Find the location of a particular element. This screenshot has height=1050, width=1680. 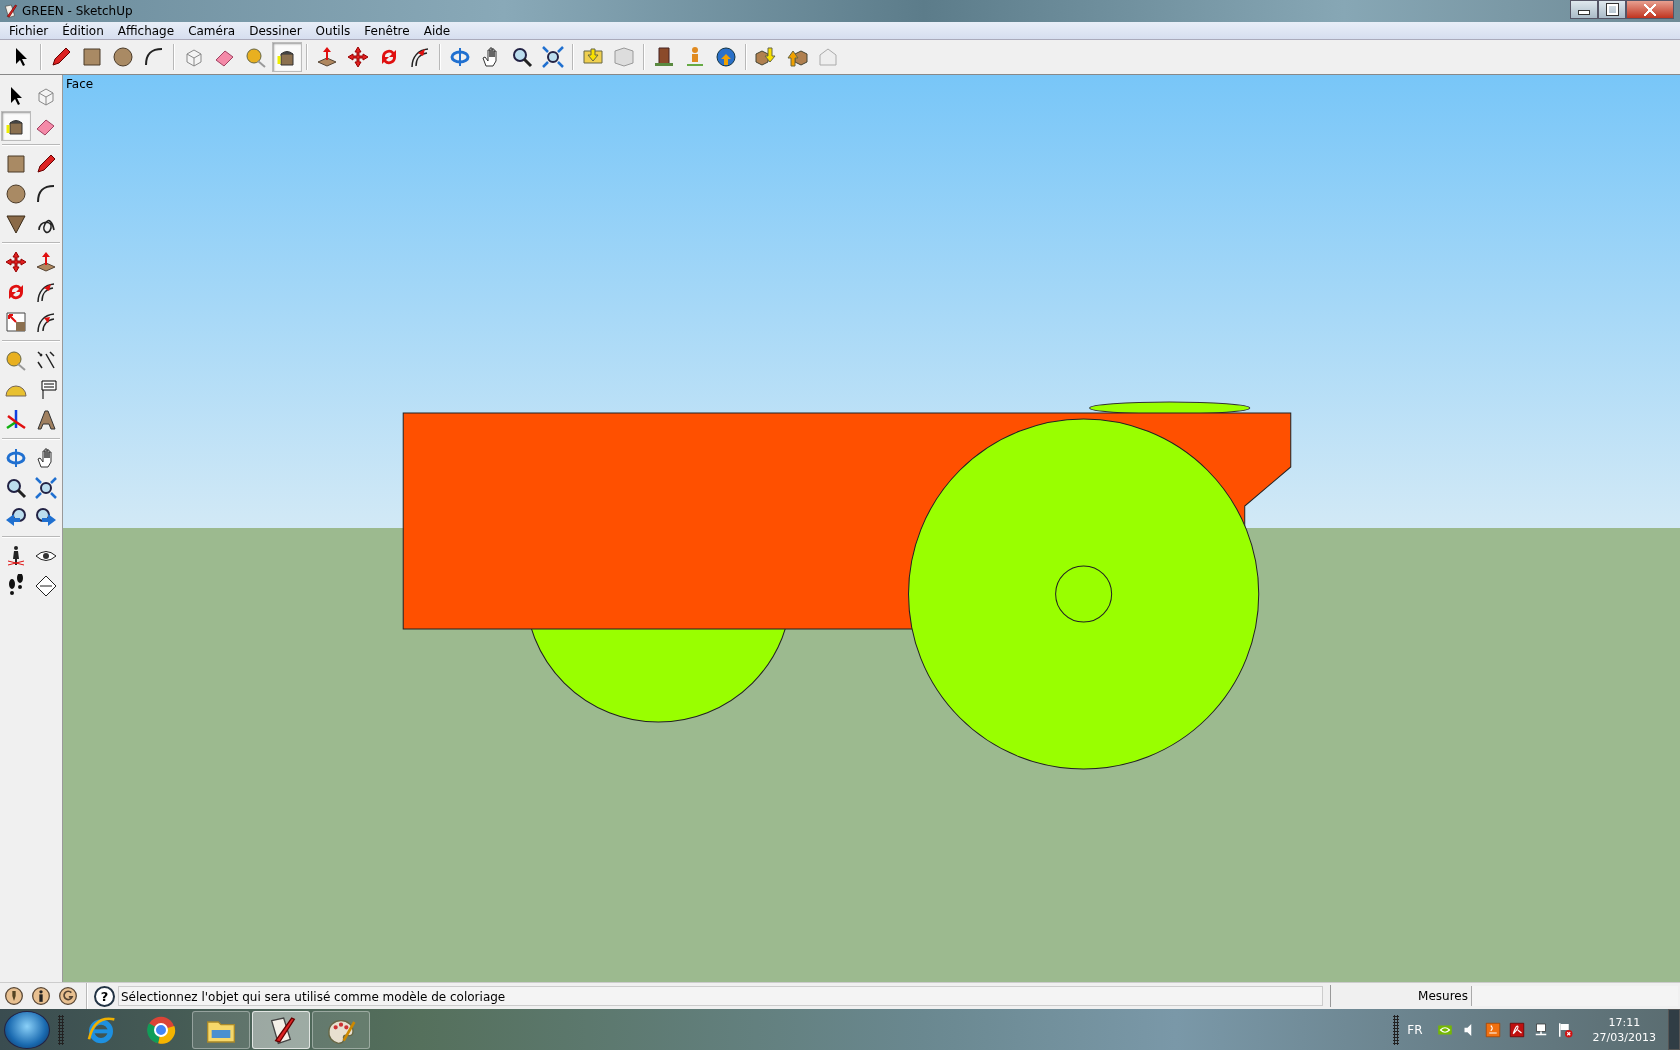

menu-item: Outils is located at coordinates (333, 30).